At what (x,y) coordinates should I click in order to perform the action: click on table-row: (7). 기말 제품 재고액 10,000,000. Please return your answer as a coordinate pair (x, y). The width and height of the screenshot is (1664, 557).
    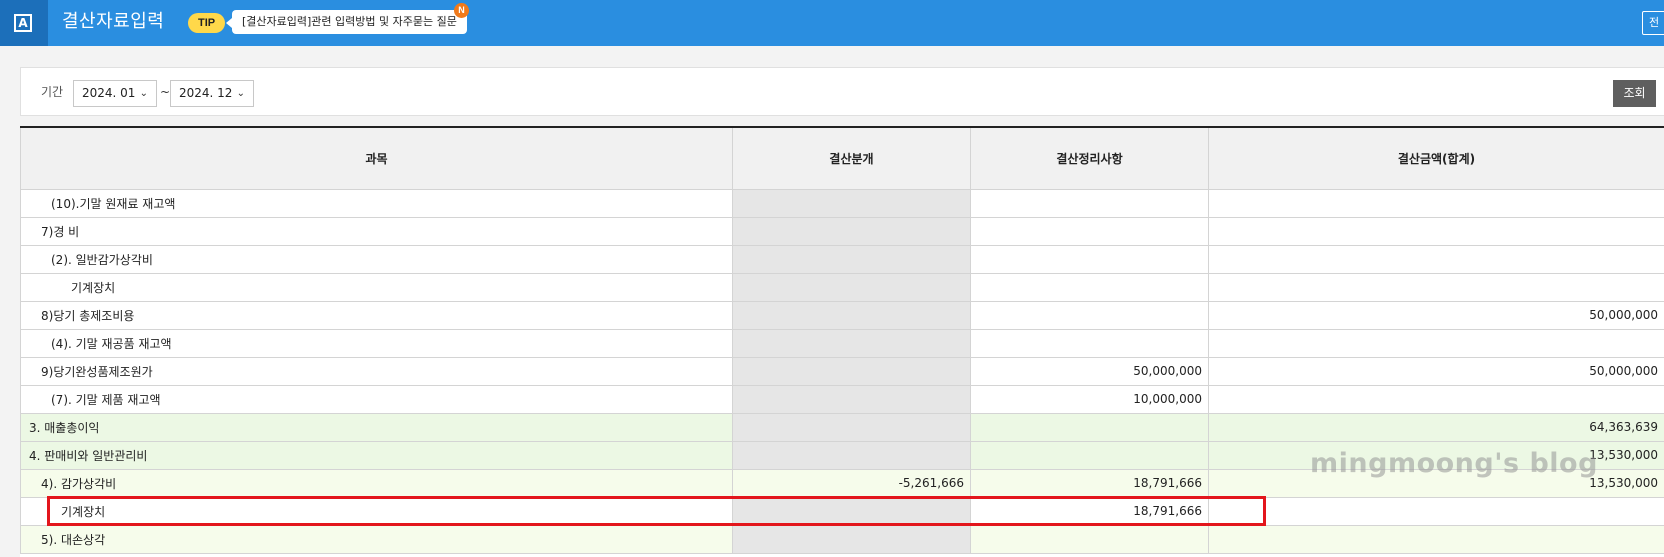
    Looking at the image, I should click on (842, 399).